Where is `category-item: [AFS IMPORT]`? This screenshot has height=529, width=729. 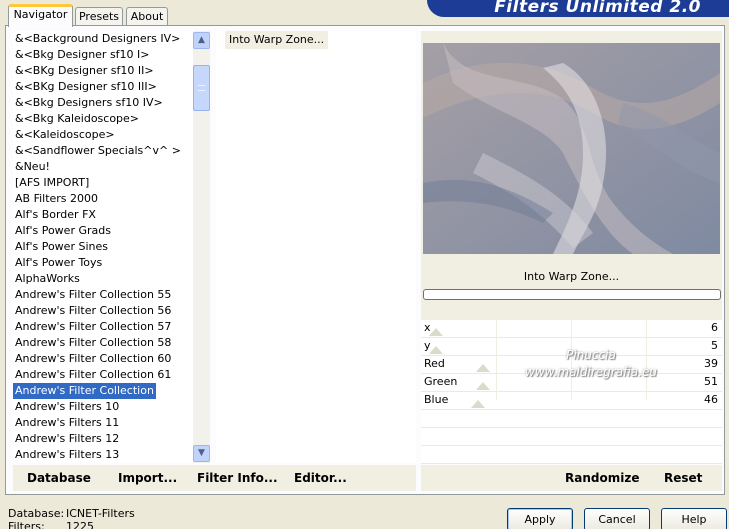 category-item: [AFS IMPORT] is located at coordinates (103, 183).